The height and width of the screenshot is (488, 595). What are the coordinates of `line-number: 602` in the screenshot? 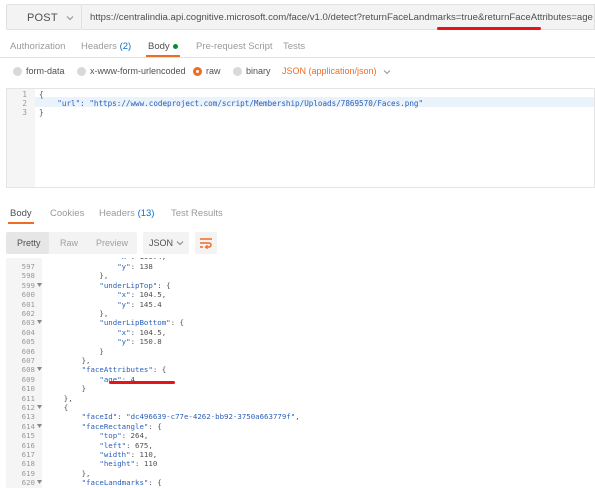 It's located at (28, 313).